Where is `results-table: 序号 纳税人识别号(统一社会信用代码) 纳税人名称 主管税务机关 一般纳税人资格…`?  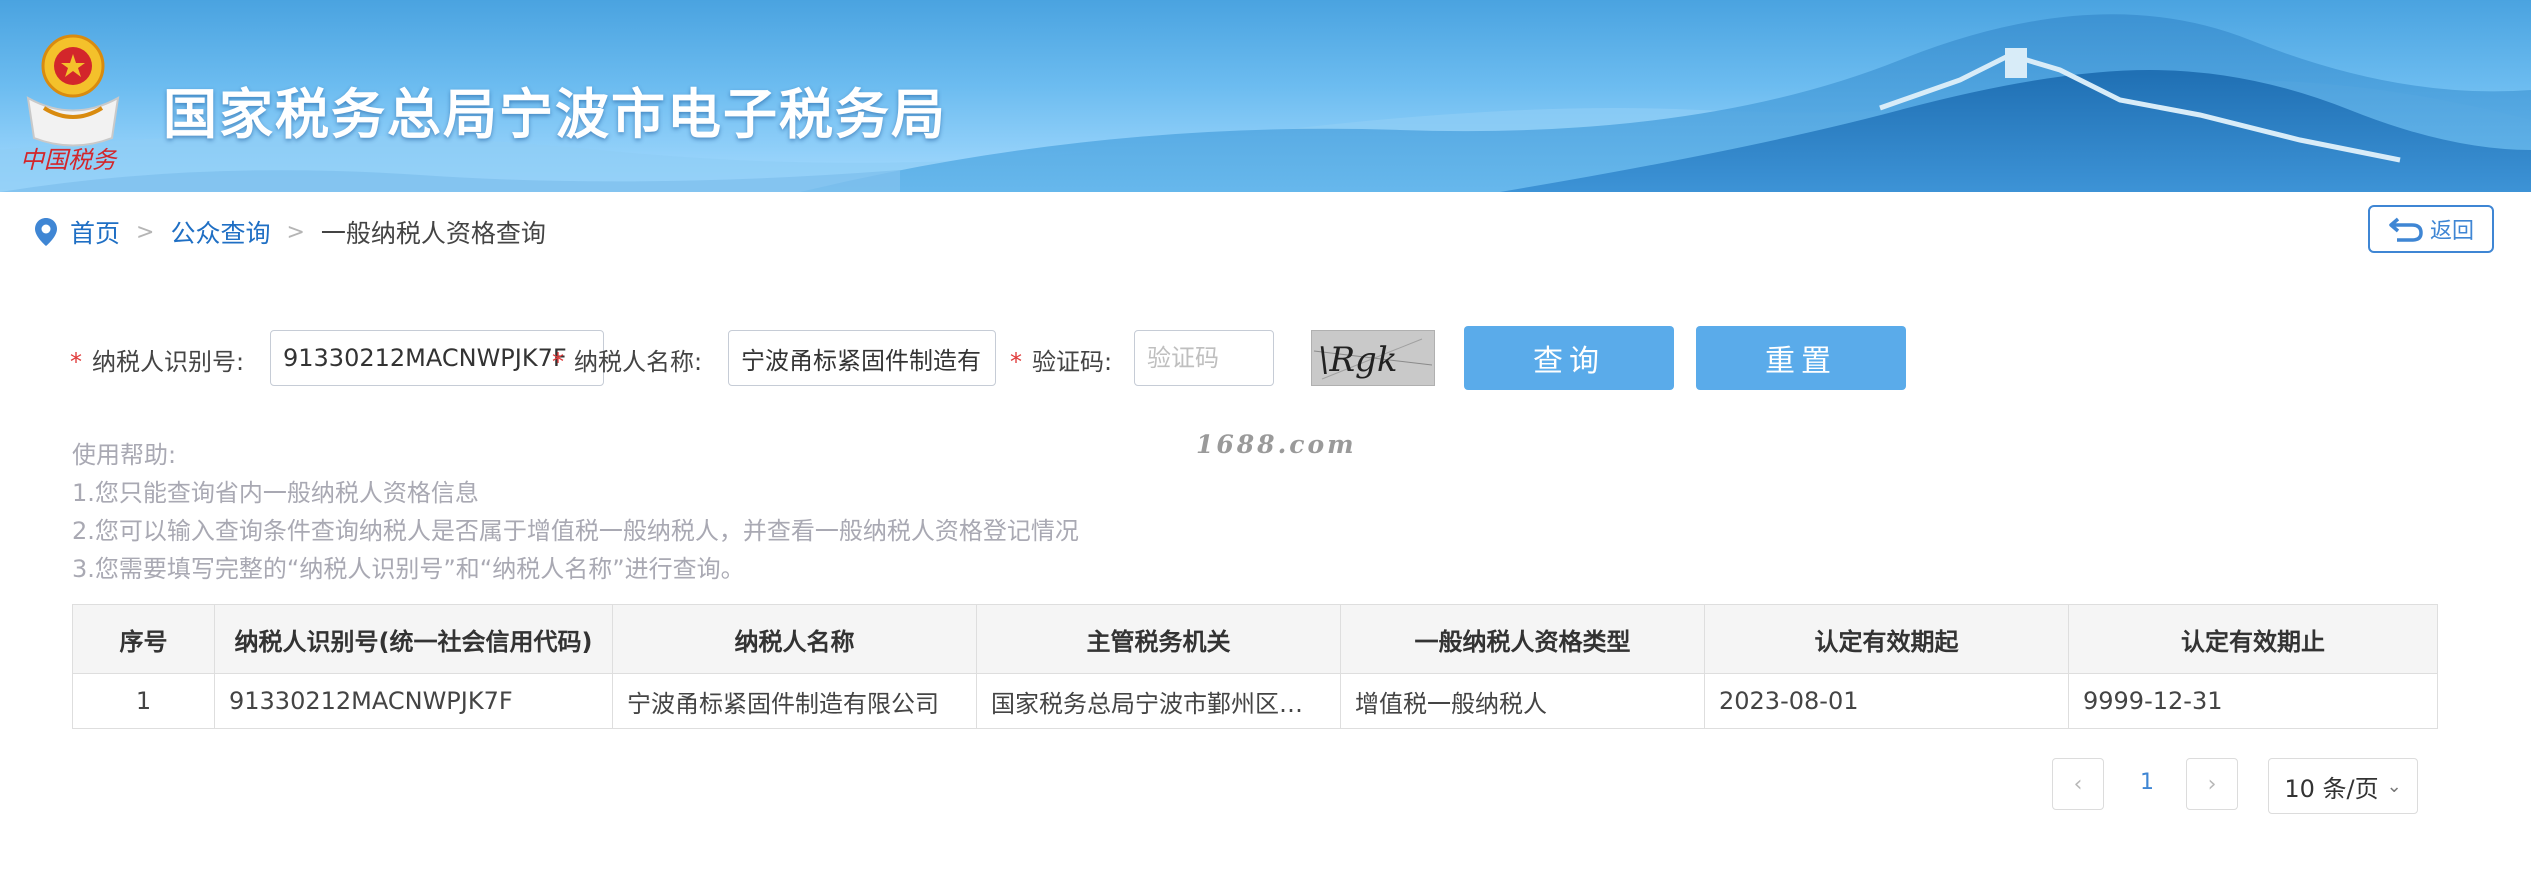
results-table: 序号 纳税人识别号(统一社会信用代码) 纳税人名称 主管税务机关 一般纳税人资格… is located at coordinates (1255, 666).